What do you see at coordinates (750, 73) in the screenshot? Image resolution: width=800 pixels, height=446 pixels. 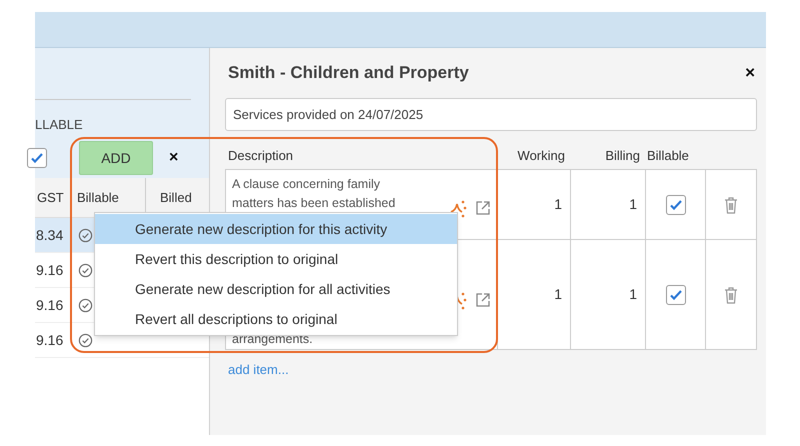 I see `close-button: ×` at bounding box center [750, 73].